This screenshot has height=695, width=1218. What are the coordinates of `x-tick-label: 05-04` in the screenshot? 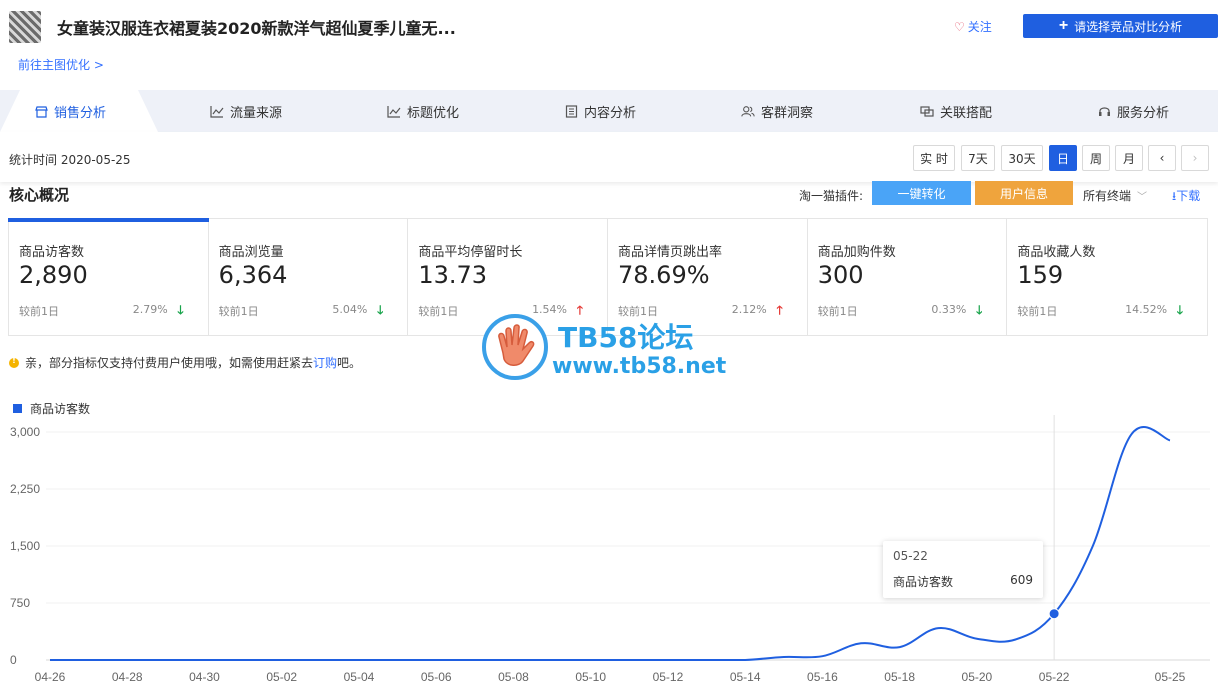 It's located at (359, 677).